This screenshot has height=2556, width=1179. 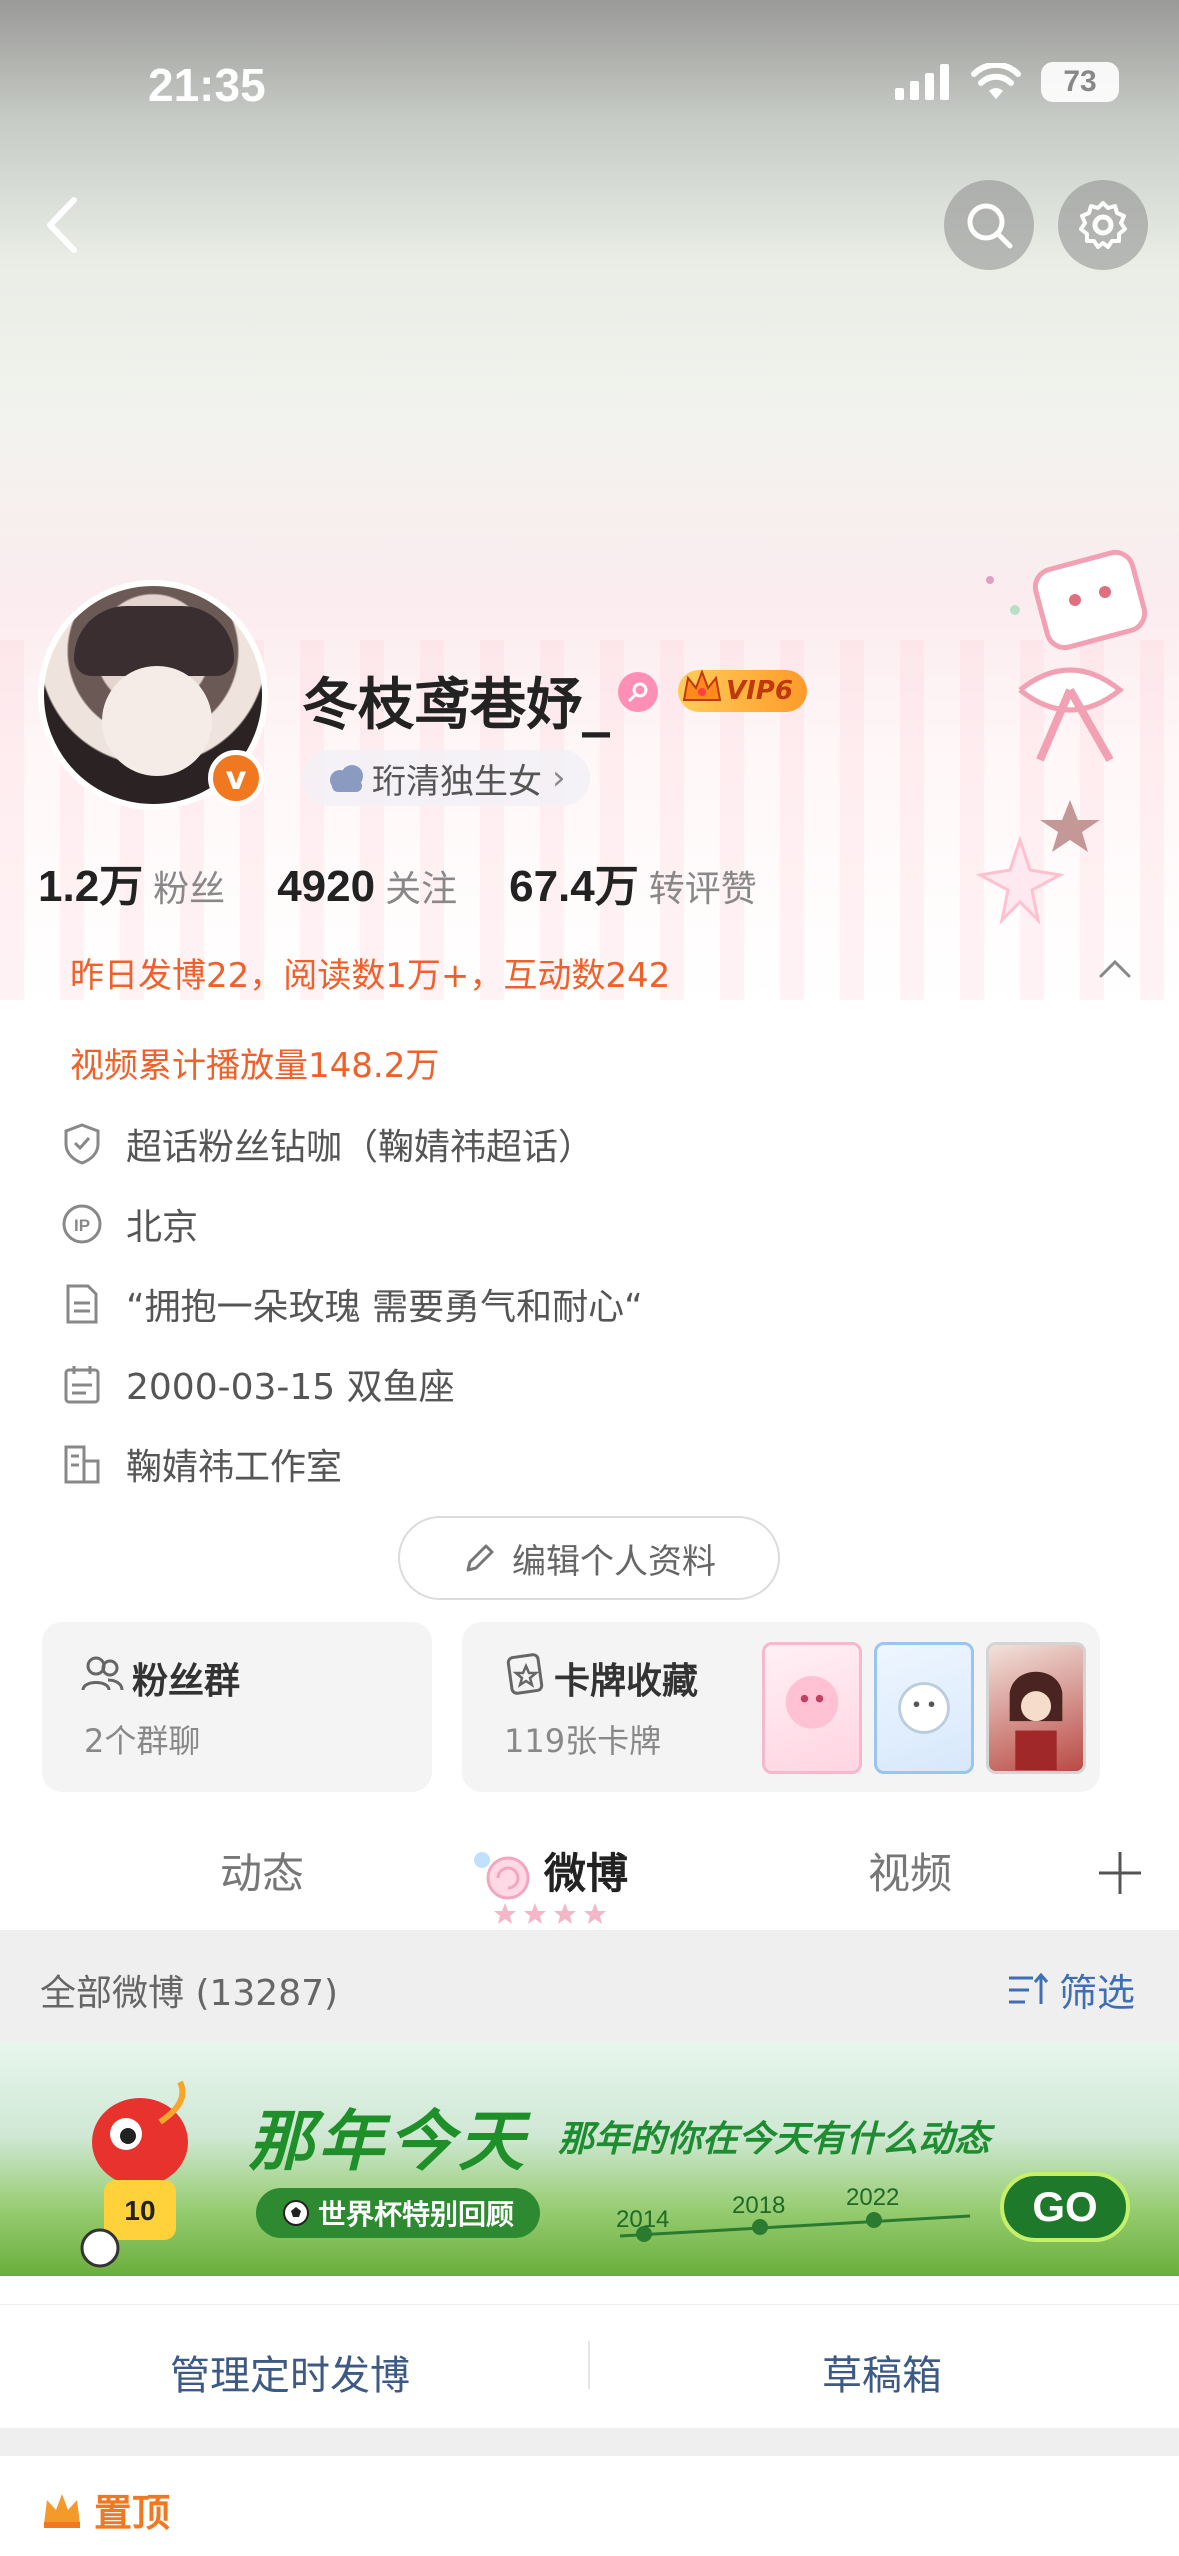 I want to click on info-bio-text: “拥抱一朵玫瑰 需要勇气和耐心“, so click(x=384, y=1307).